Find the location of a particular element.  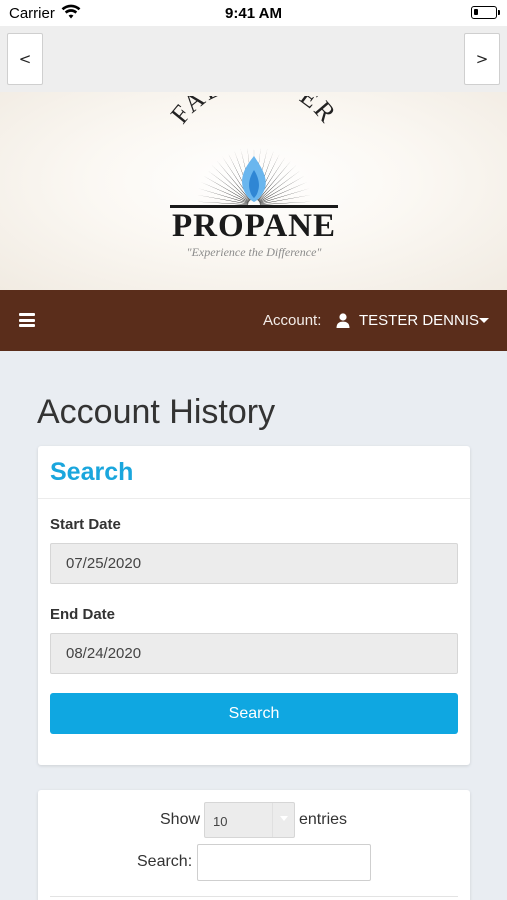

user-icon is located at coordinates (343, 320).